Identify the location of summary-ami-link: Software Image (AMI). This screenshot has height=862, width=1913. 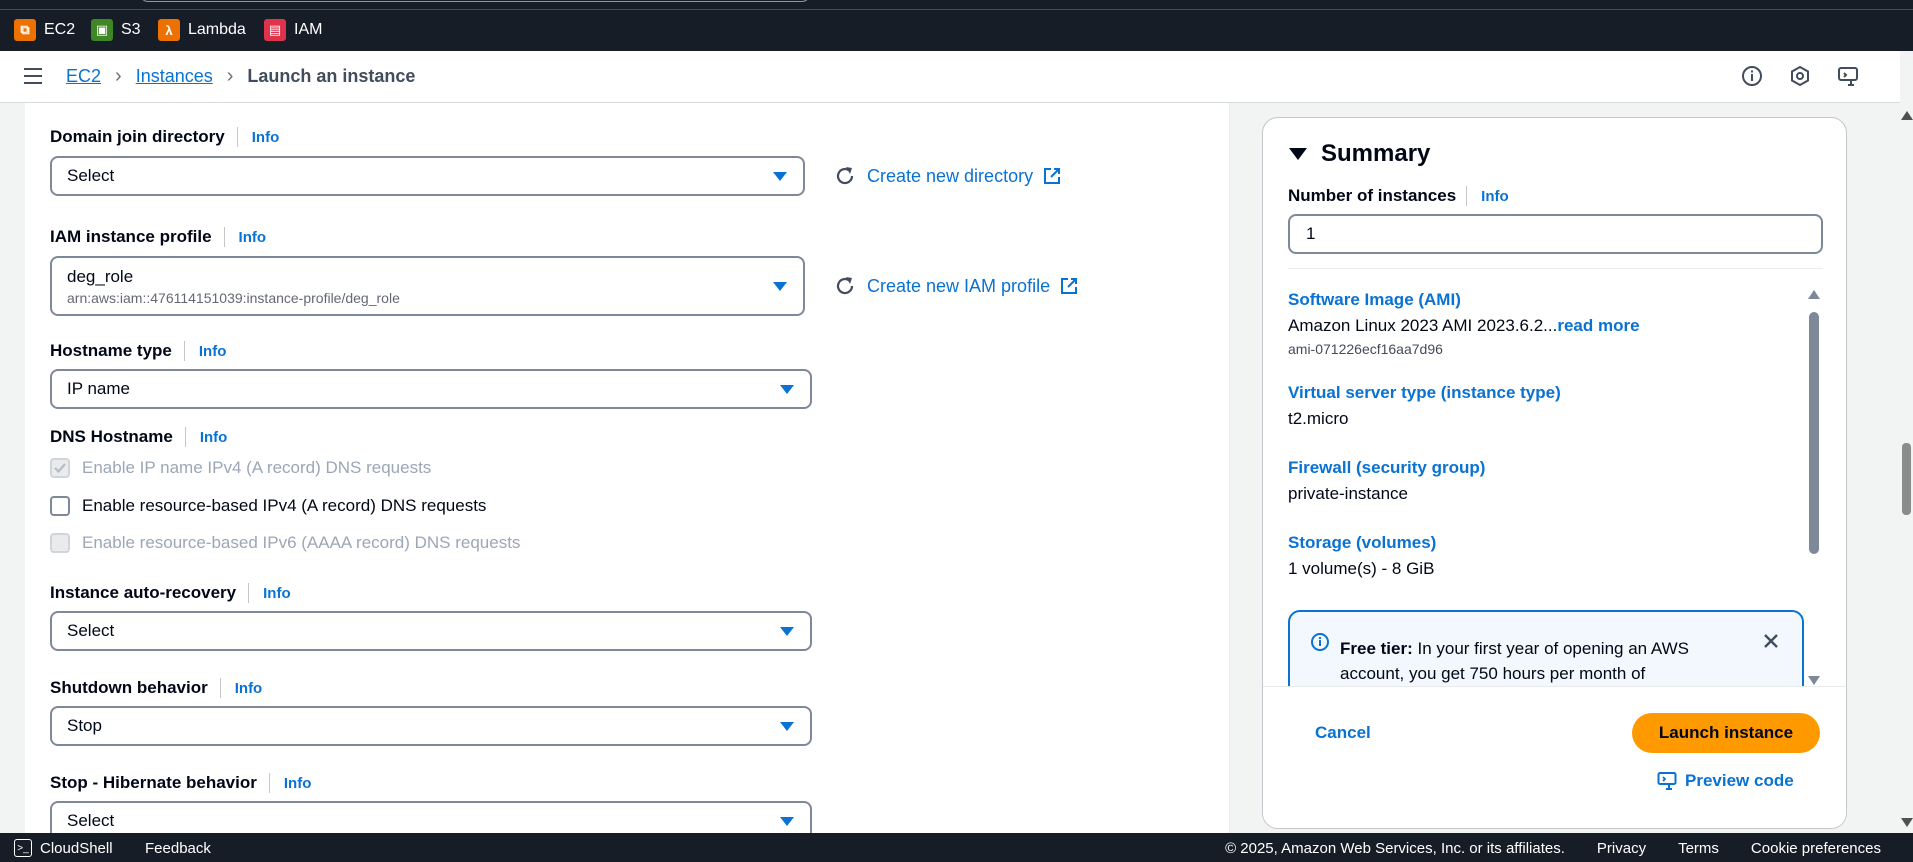
(1464, 300).